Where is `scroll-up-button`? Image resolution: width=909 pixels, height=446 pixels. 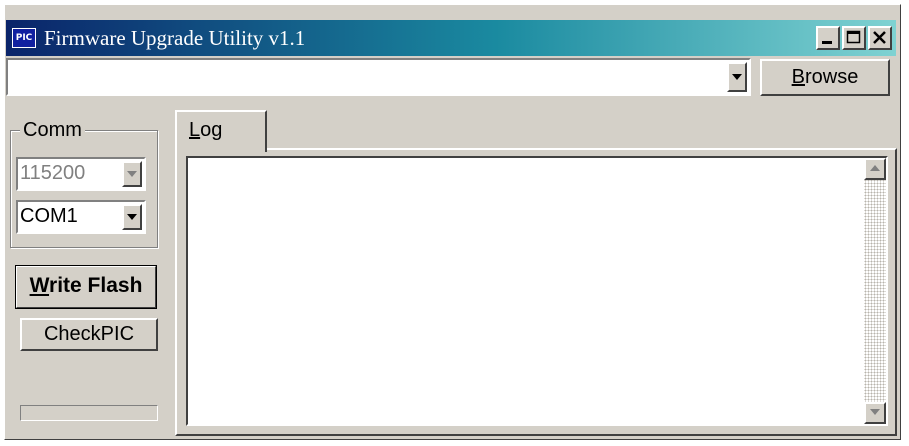 scroll-up-button is located at coordinates (875, 169).